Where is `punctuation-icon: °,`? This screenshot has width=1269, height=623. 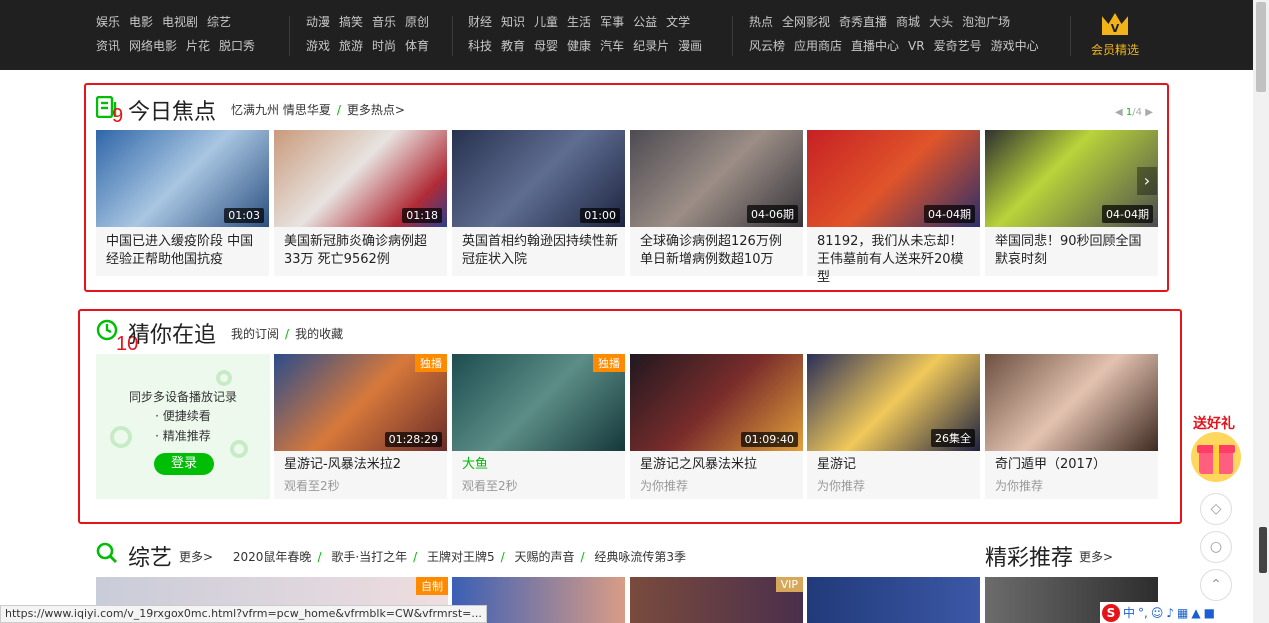 punctuation-icon: °, is located at coordinates (1143, 613).